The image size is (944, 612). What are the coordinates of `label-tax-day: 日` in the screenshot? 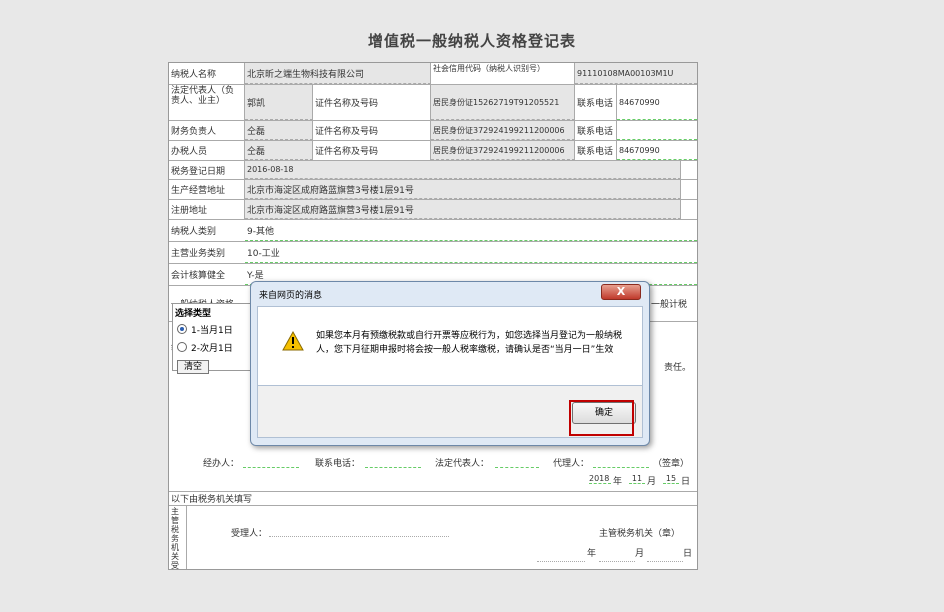 It's located at (688, 554).